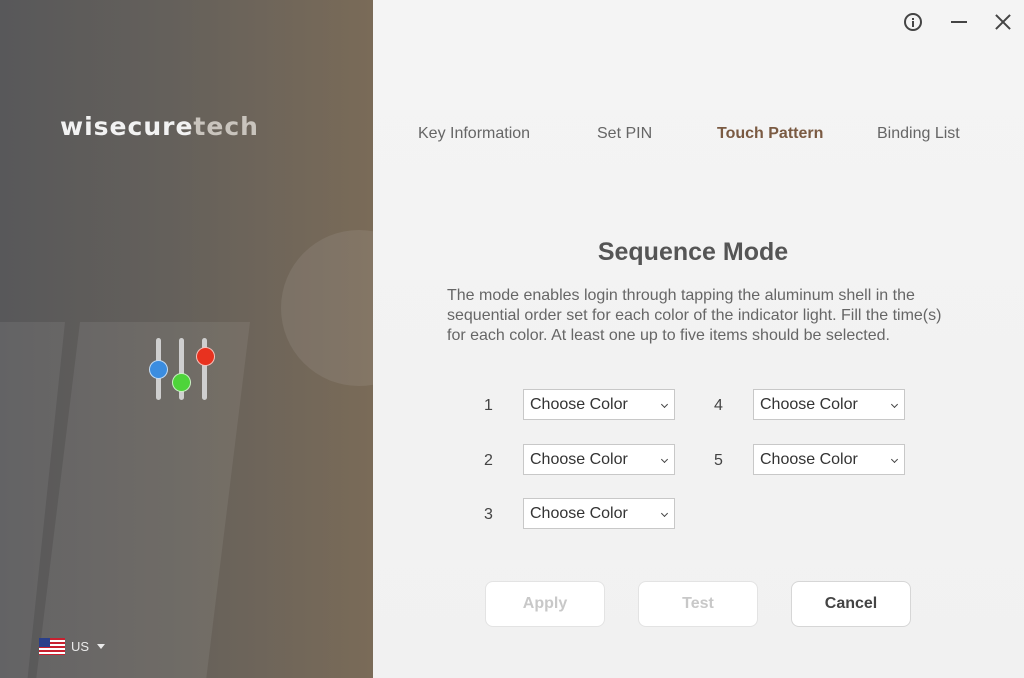 This screenshot has height=678, width=1024. What do you see at coordinates (158, 369) in the screenshot?
I see `blue-knob-icon` at bounding box center [158, 369].